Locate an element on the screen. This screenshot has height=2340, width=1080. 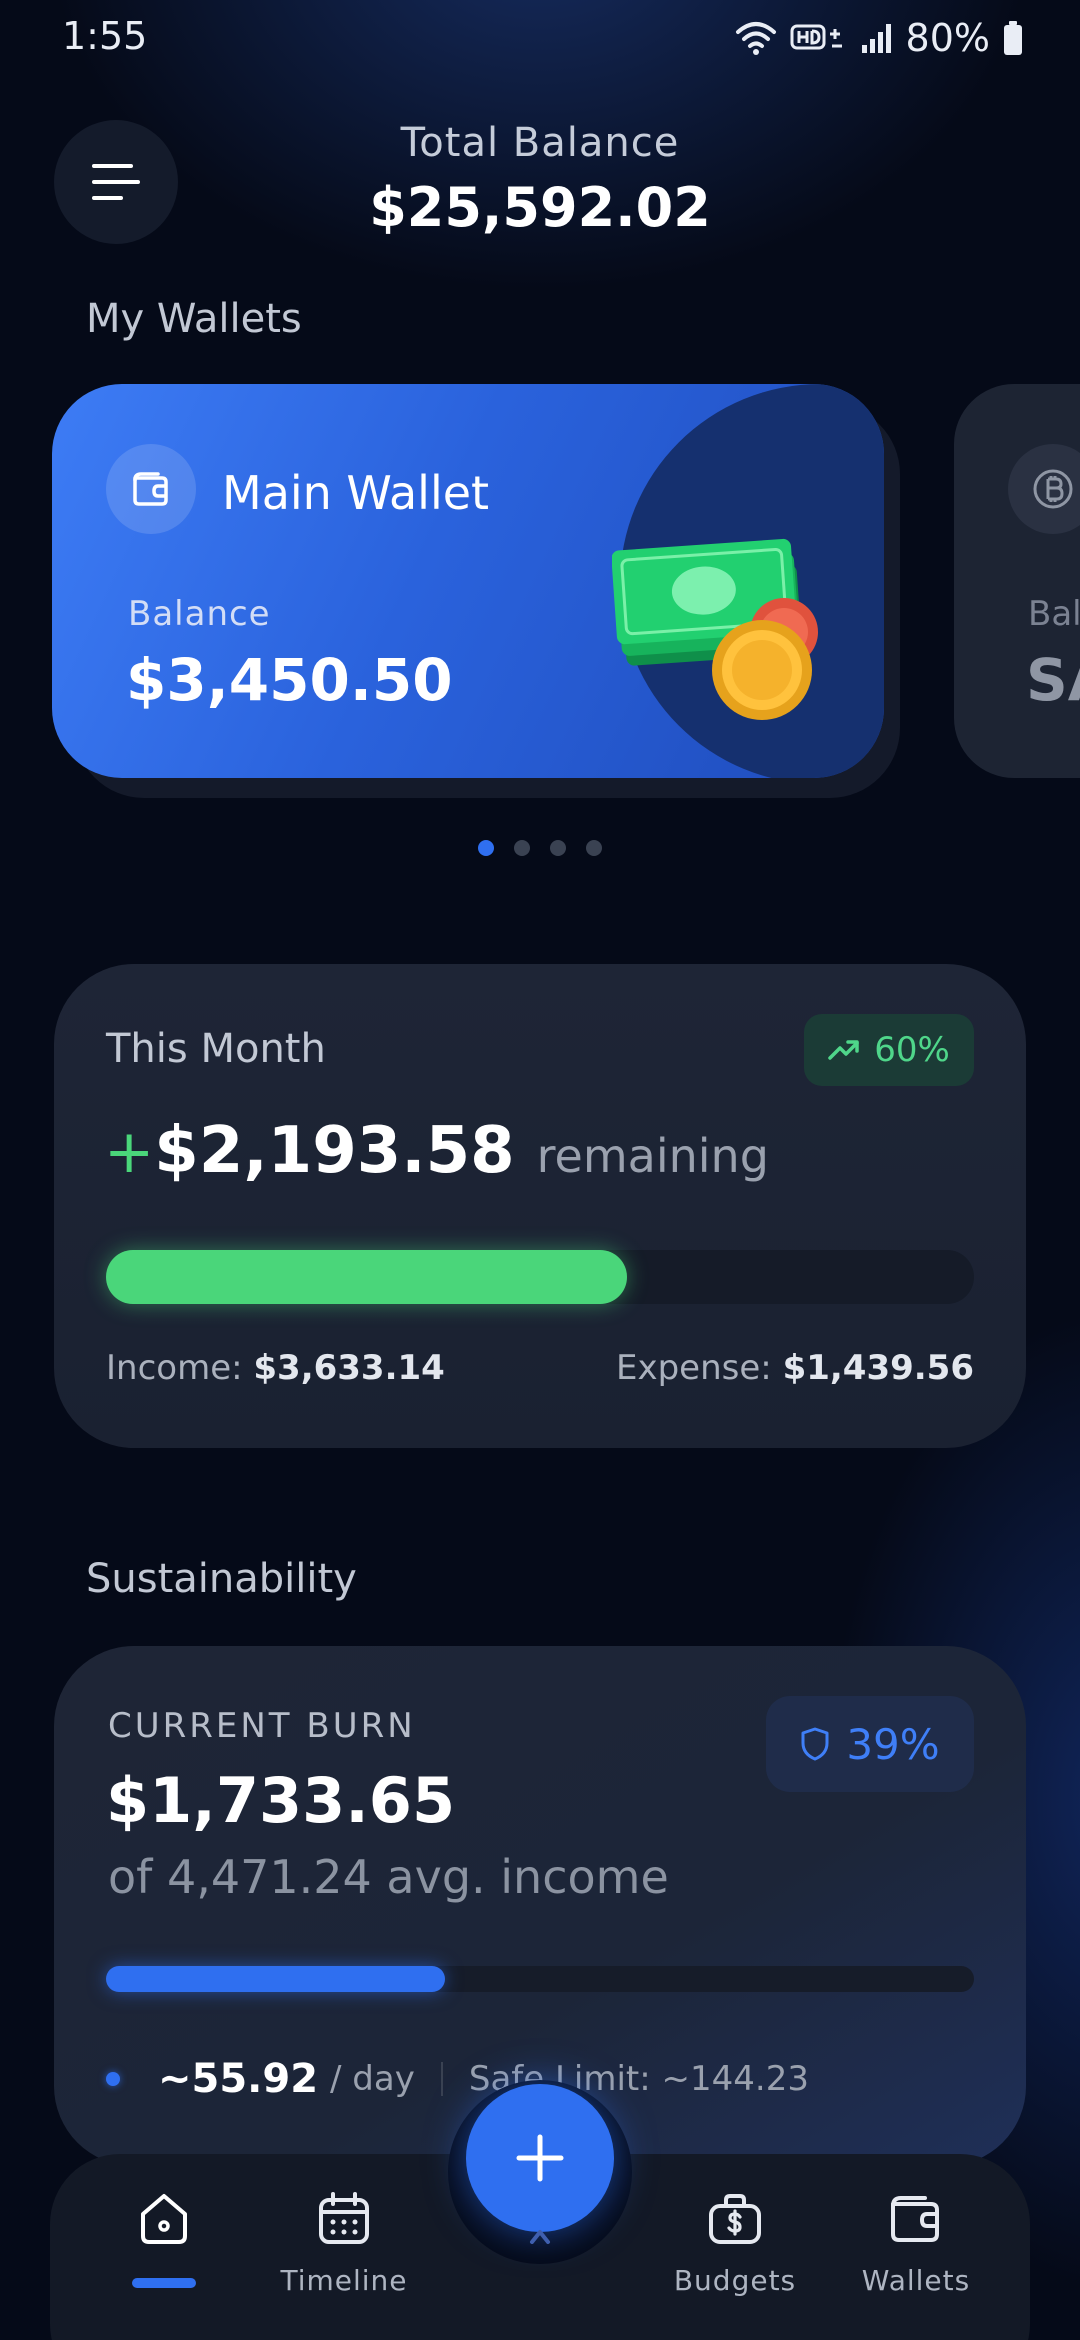
expense-summary: Expense: $1,439.56 is located at coordinates (795, 1368).